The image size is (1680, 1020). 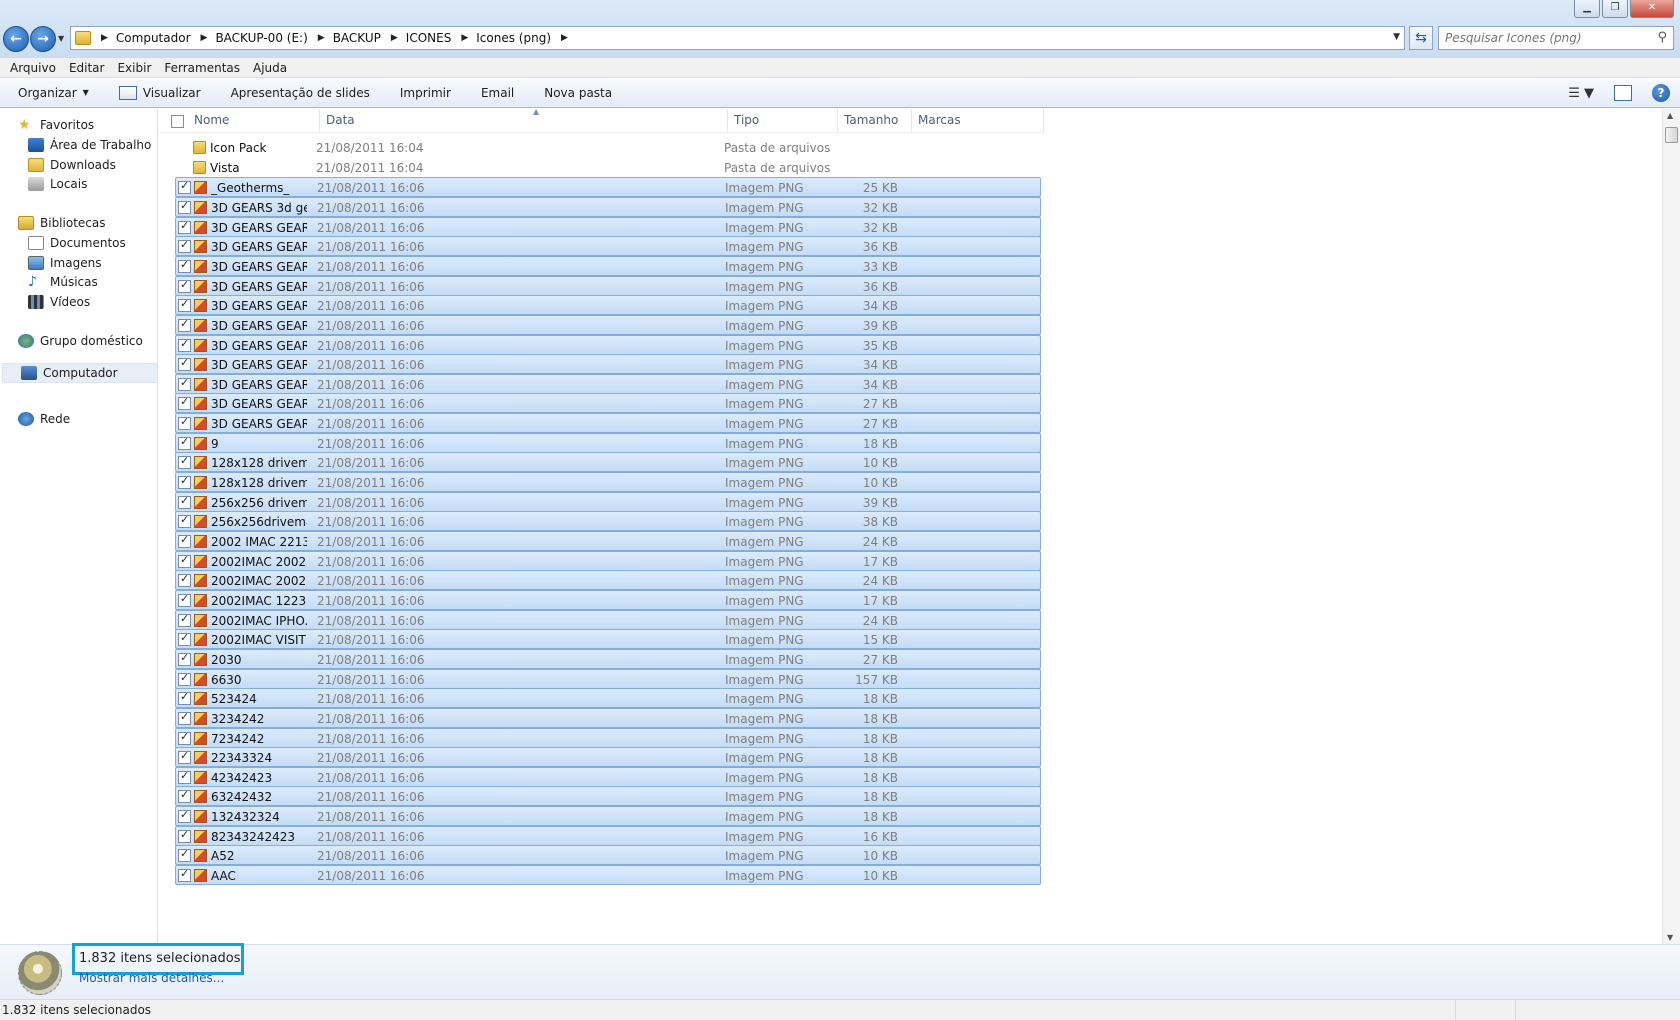 What do you see at coordinates (608, 698) in the screenshot?
I see `file-row: 523424 21/08/2011 16:06 Imagem PNG 18 KB` at bounding box center [608, 698].